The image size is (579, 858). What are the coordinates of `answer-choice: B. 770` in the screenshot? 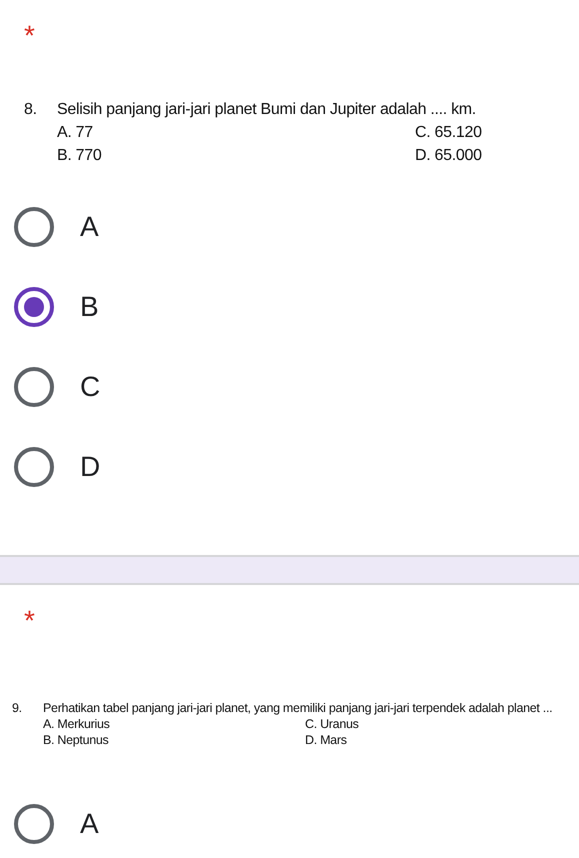 It's located at (79, 156).